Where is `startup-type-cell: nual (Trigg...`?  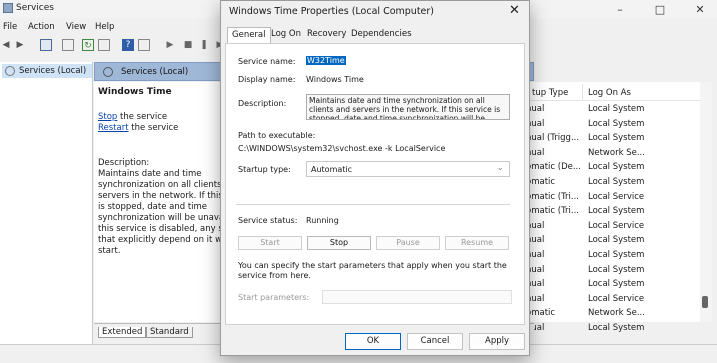
startup-type-cell: nual (Trigg... is located at coordinates (553, 138).